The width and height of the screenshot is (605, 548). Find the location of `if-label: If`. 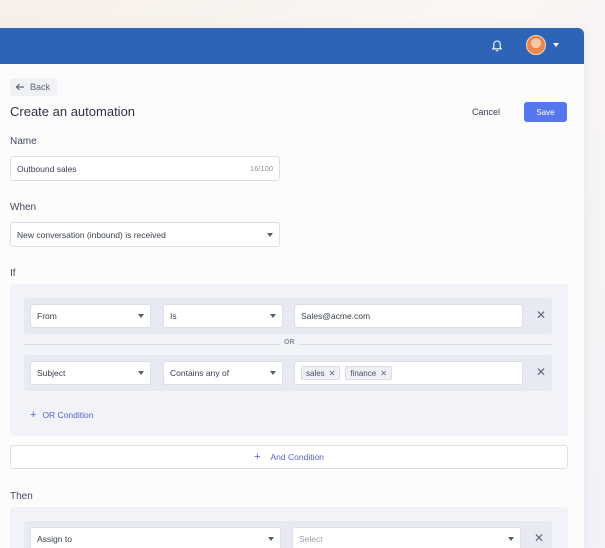

if-label: If is located at coordinates (13, 273).